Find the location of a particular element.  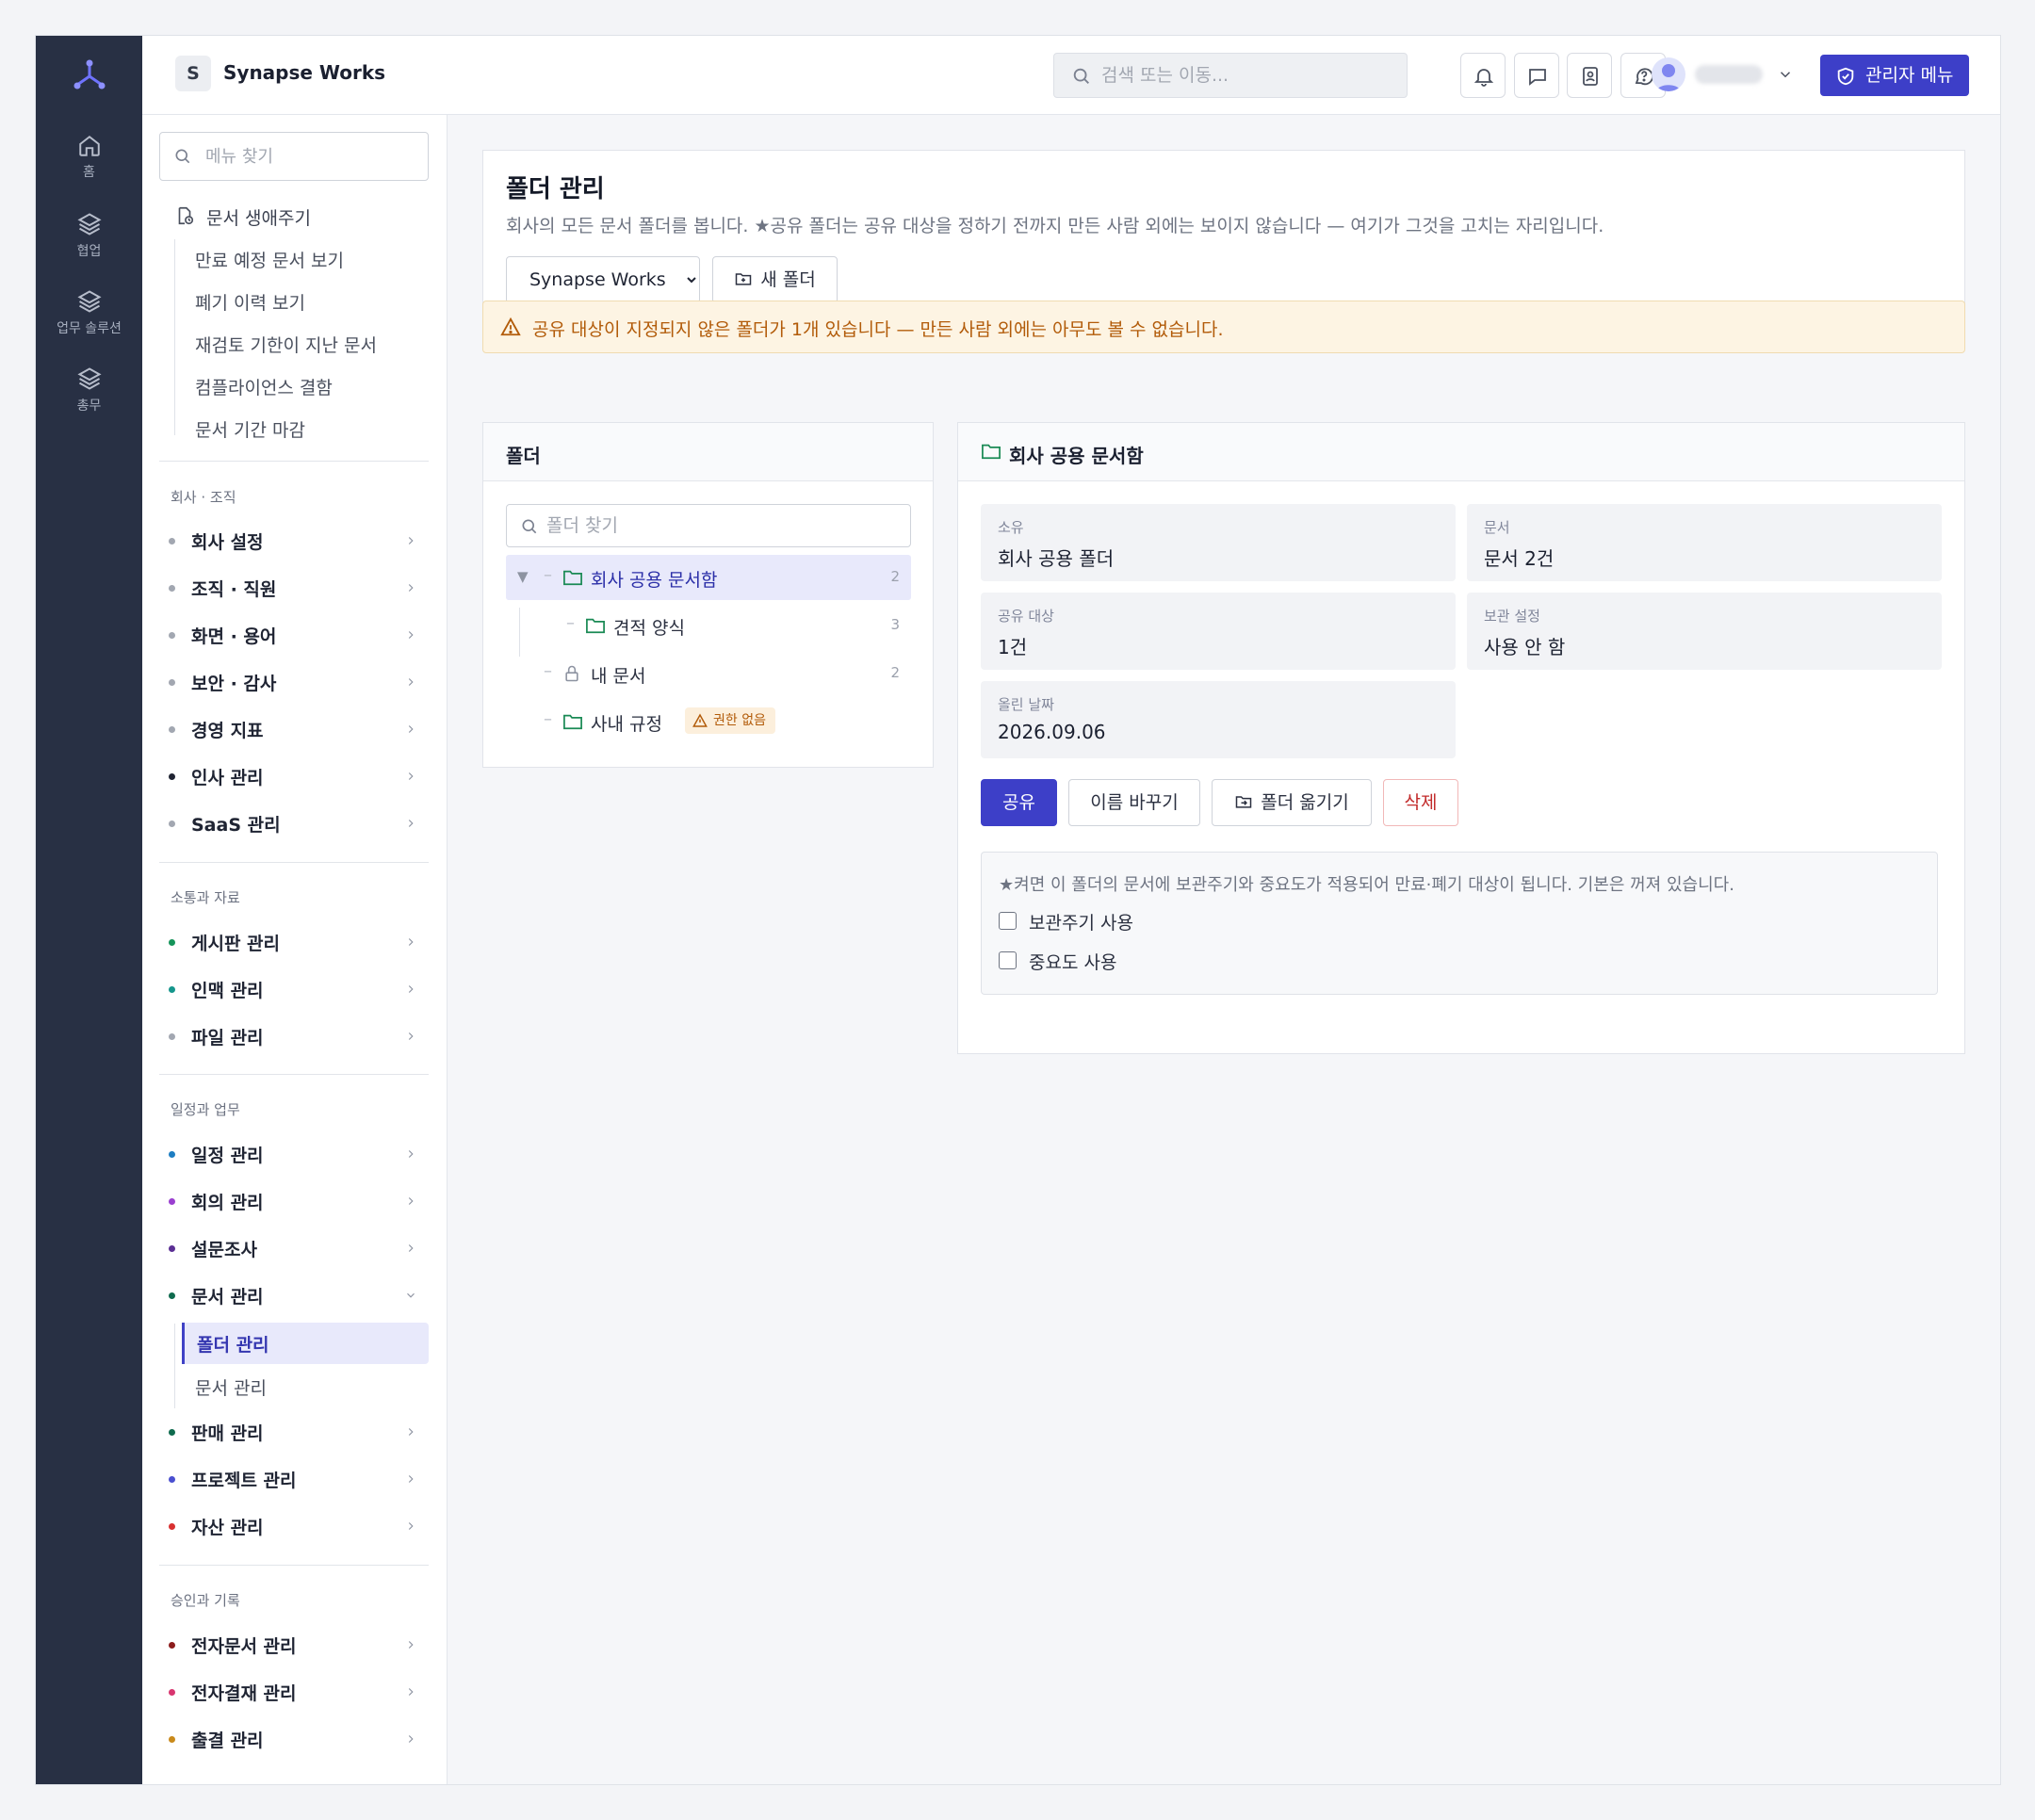

rail-item-collab: 협업 is located at coordinates (89, 235).